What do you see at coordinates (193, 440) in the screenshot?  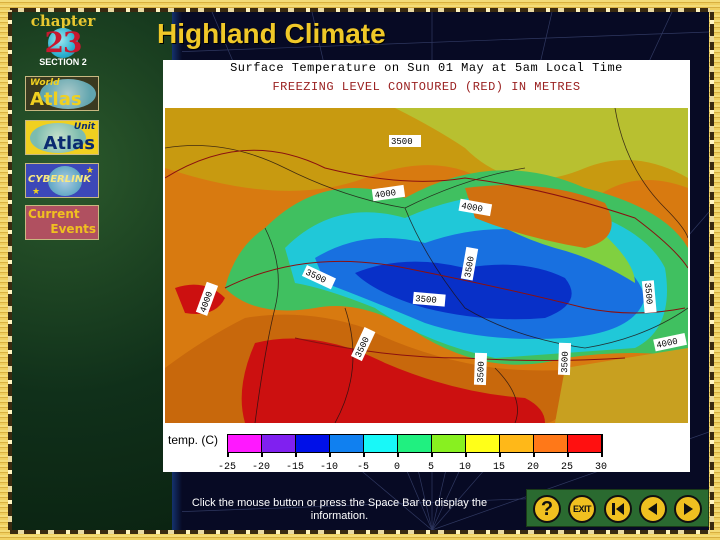 I see `legend-title: temp. (C)` at bounding box center [193, 440].